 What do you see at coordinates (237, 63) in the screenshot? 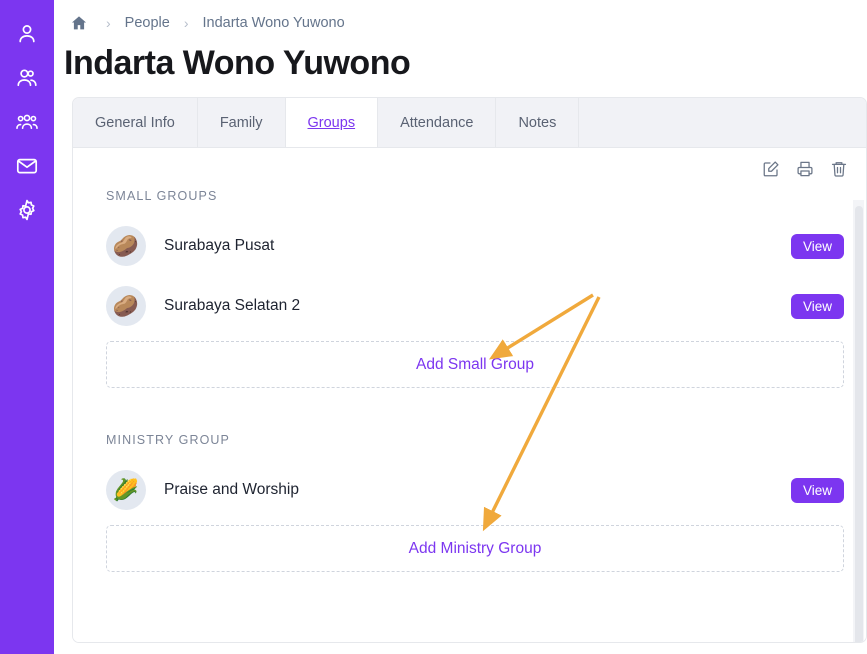
I see `page-title: Indarta Wono Yuwono` at bounding box center [237, 63].